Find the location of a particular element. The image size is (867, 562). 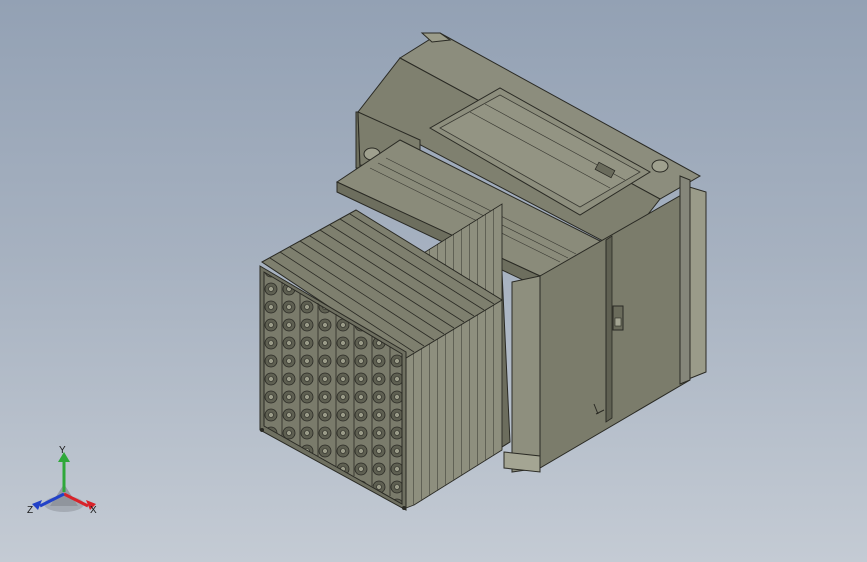

axis-y-label: Y is located at coordinates (62, 450).